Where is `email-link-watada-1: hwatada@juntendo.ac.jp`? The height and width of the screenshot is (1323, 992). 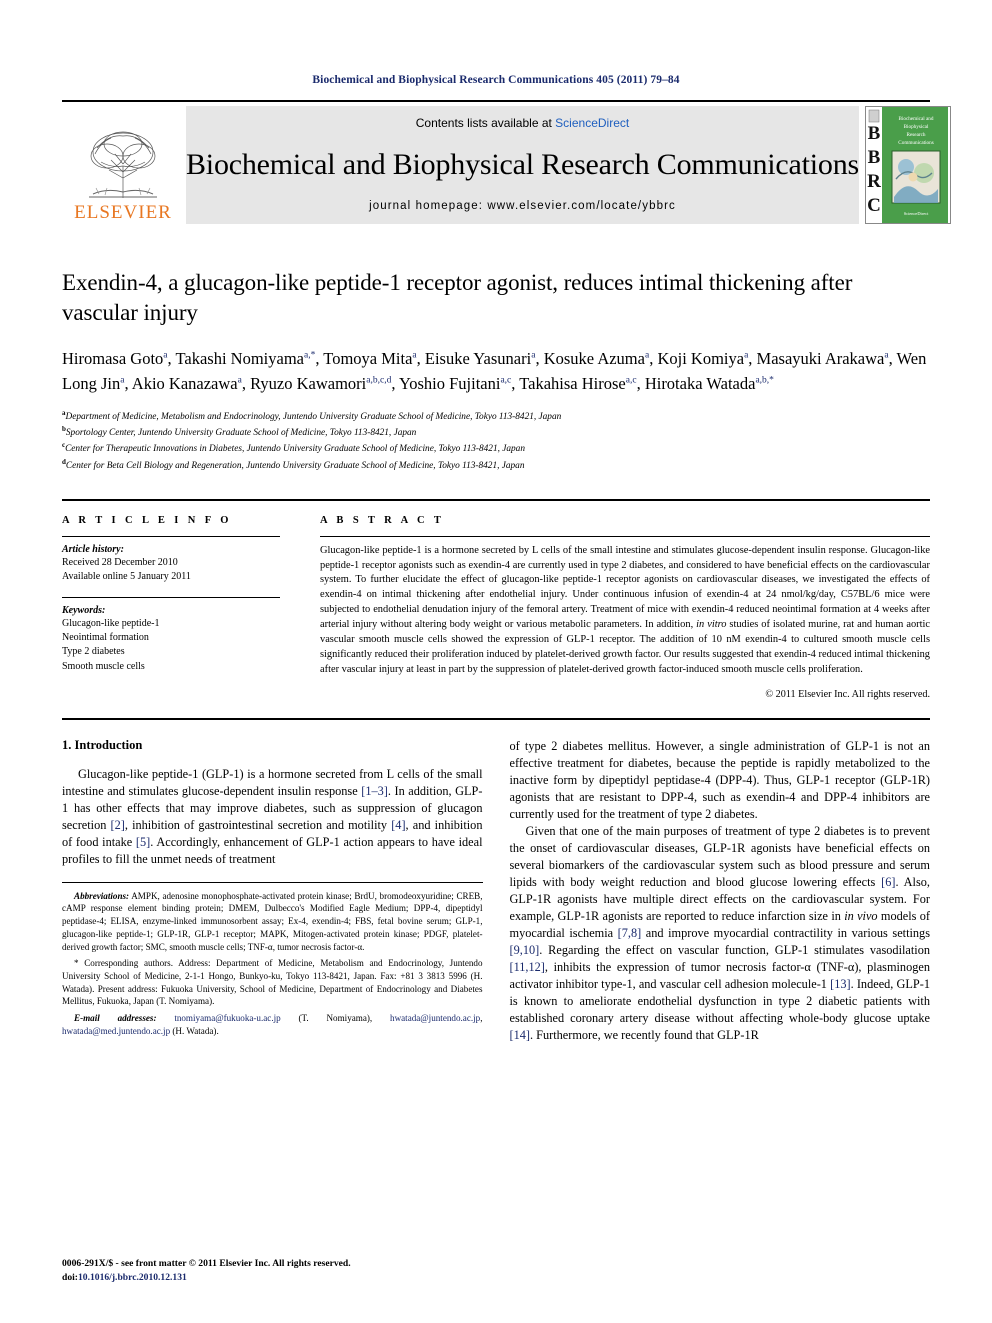
email-link-watada-1: hwatada@juntendo.ac.jp is located at coordinates (435, 1018).